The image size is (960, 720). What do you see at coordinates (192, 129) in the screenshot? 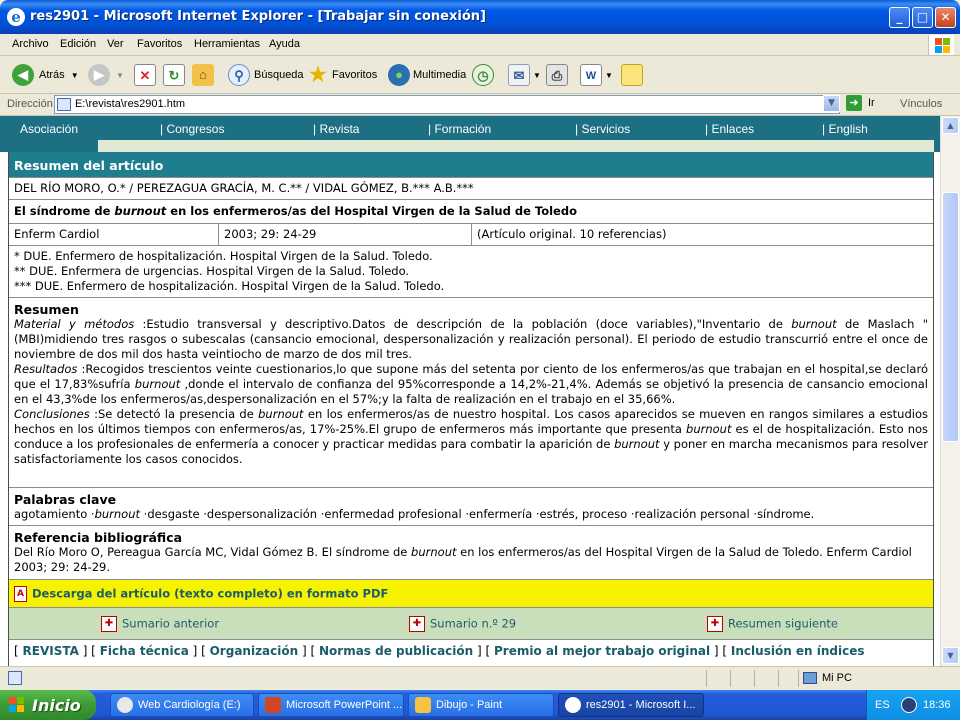
I see `nav-congresos: | Congresos` at bounding box center [192, 129].